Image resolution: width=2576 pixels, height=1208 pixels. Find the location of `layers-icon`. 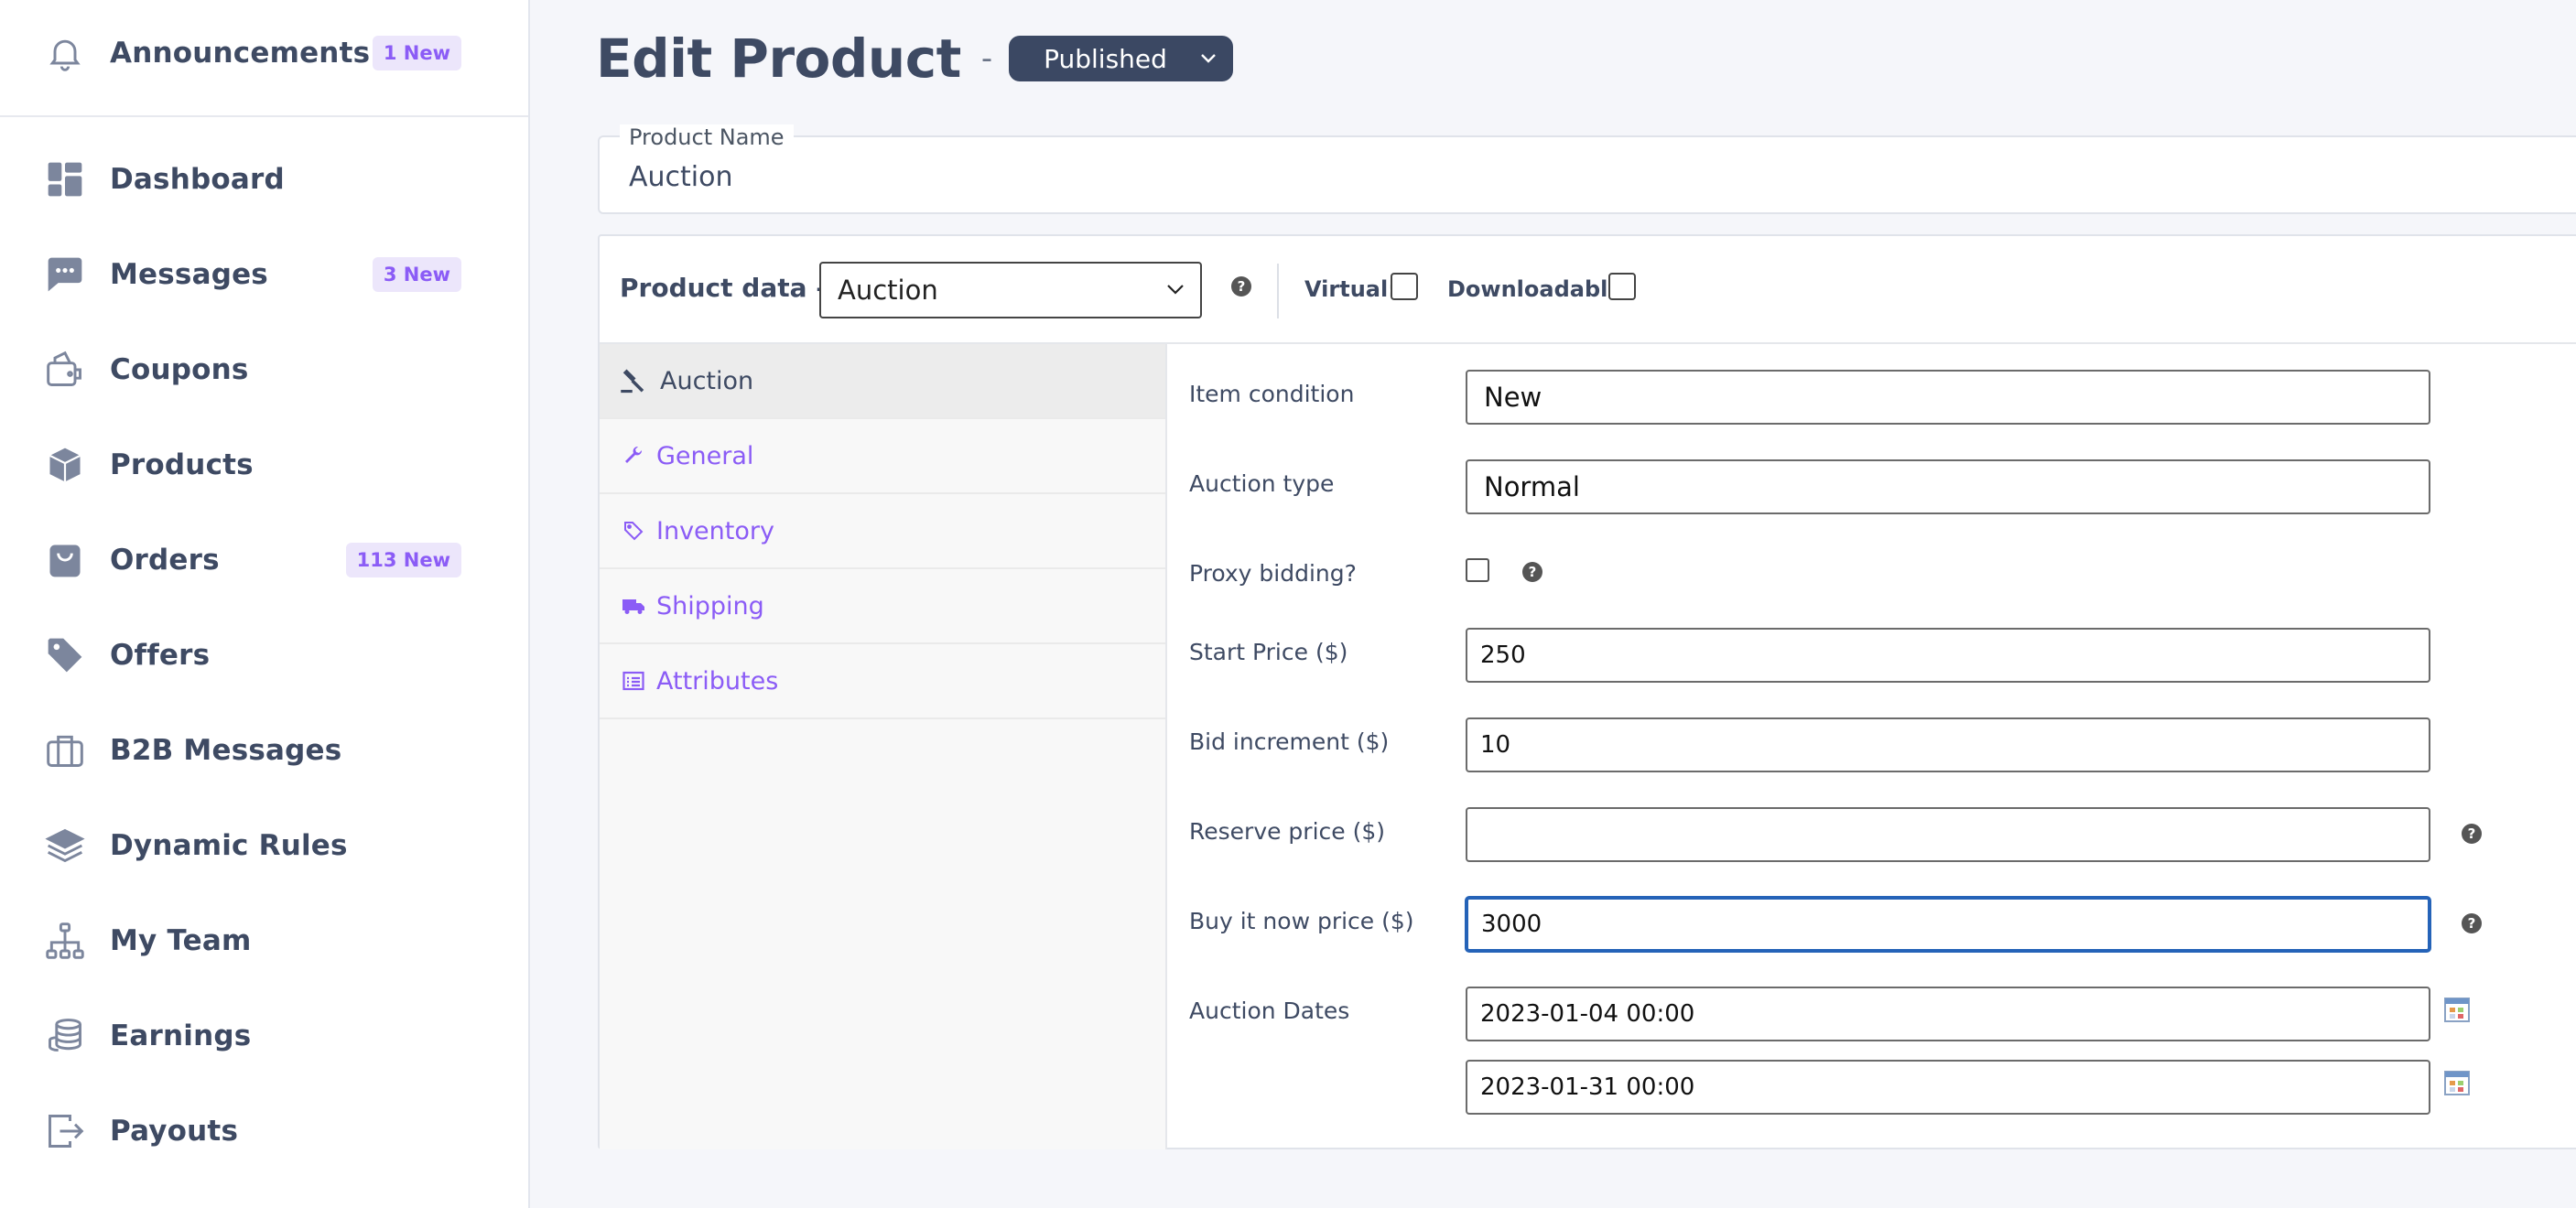

layers-icon is located at coordinates (65, 846).